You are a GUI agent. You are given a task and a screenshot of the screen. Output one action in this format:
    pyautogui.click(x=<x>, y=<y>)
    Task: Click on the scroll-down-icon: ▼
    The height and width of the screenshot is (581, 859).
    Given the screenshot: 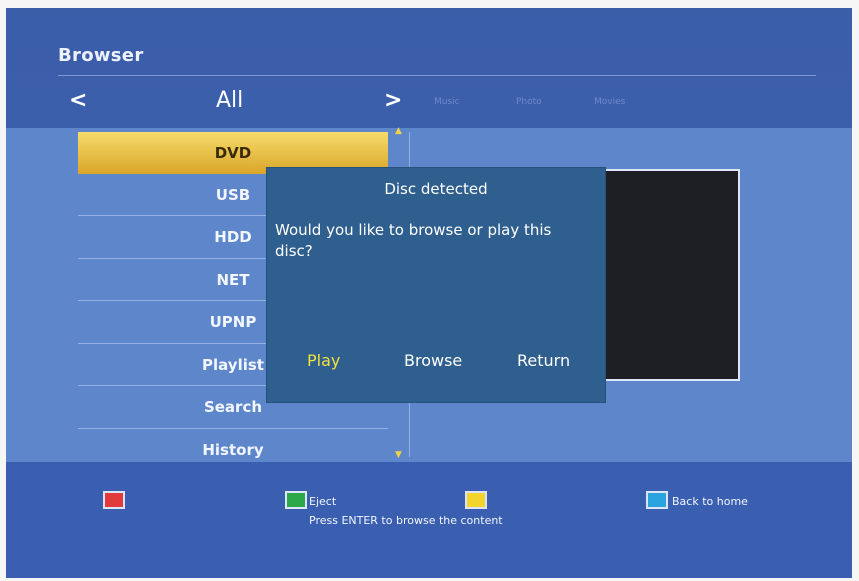 What is the action you would take?
    pyautogui.click(x=398, y=455)
    